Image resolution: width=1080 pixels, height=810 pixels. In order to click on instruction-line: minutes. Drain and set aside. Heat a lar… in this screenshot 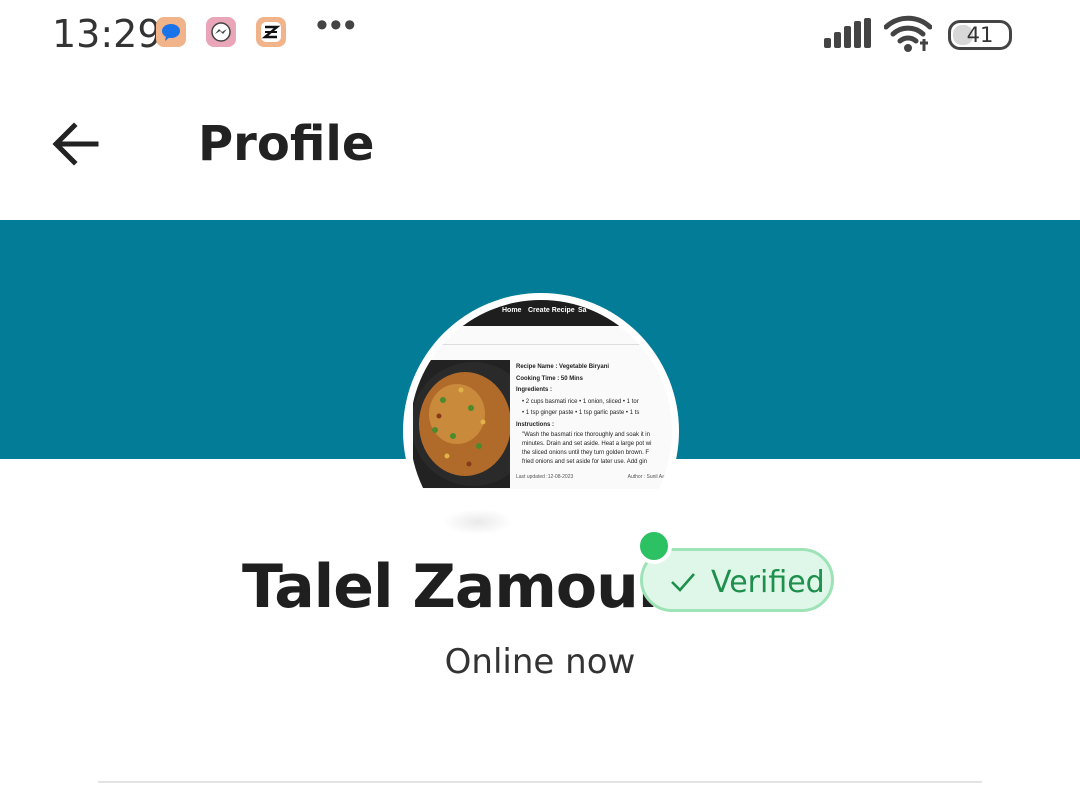, I will do `click(587, 444)`.